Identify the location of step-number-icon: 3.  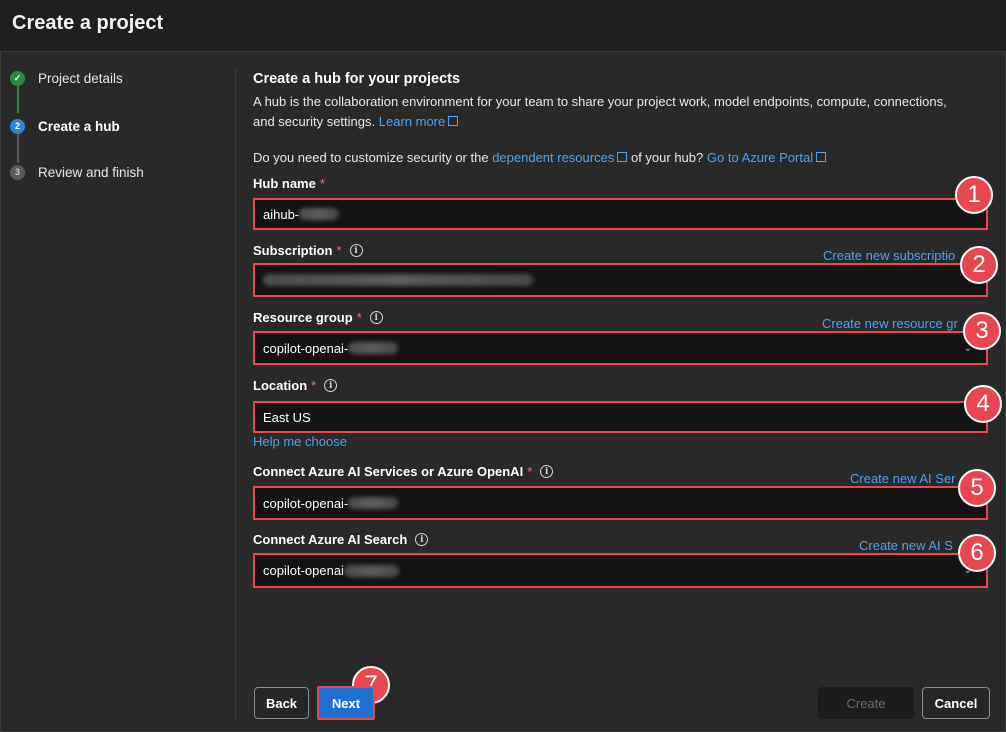
(17, 172).